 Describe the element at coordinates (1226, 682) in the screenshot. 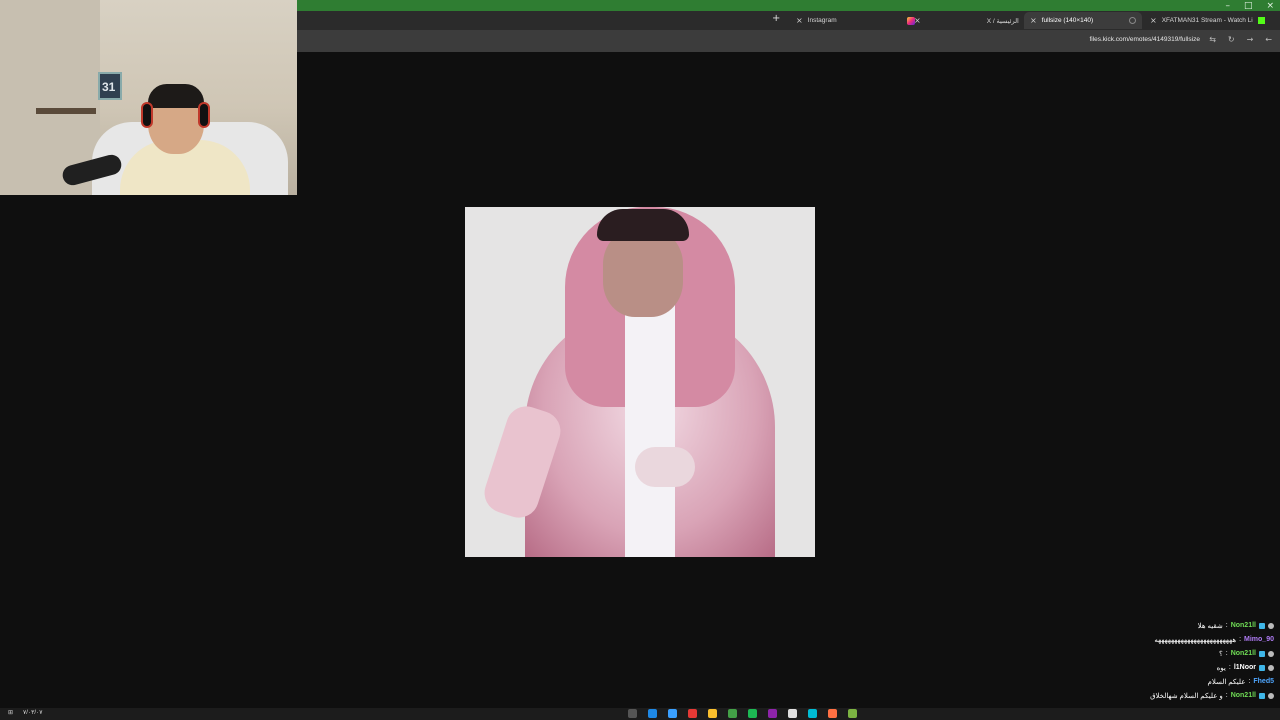

I see `chat-message-text: عليكم السلام` at that location.